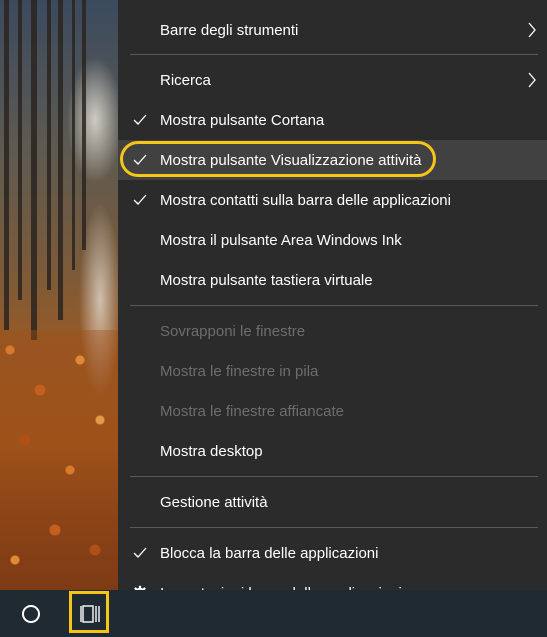  I want to click on menu-item-cascade-windows: Sovrapponi le finestre, so click(332, 331).